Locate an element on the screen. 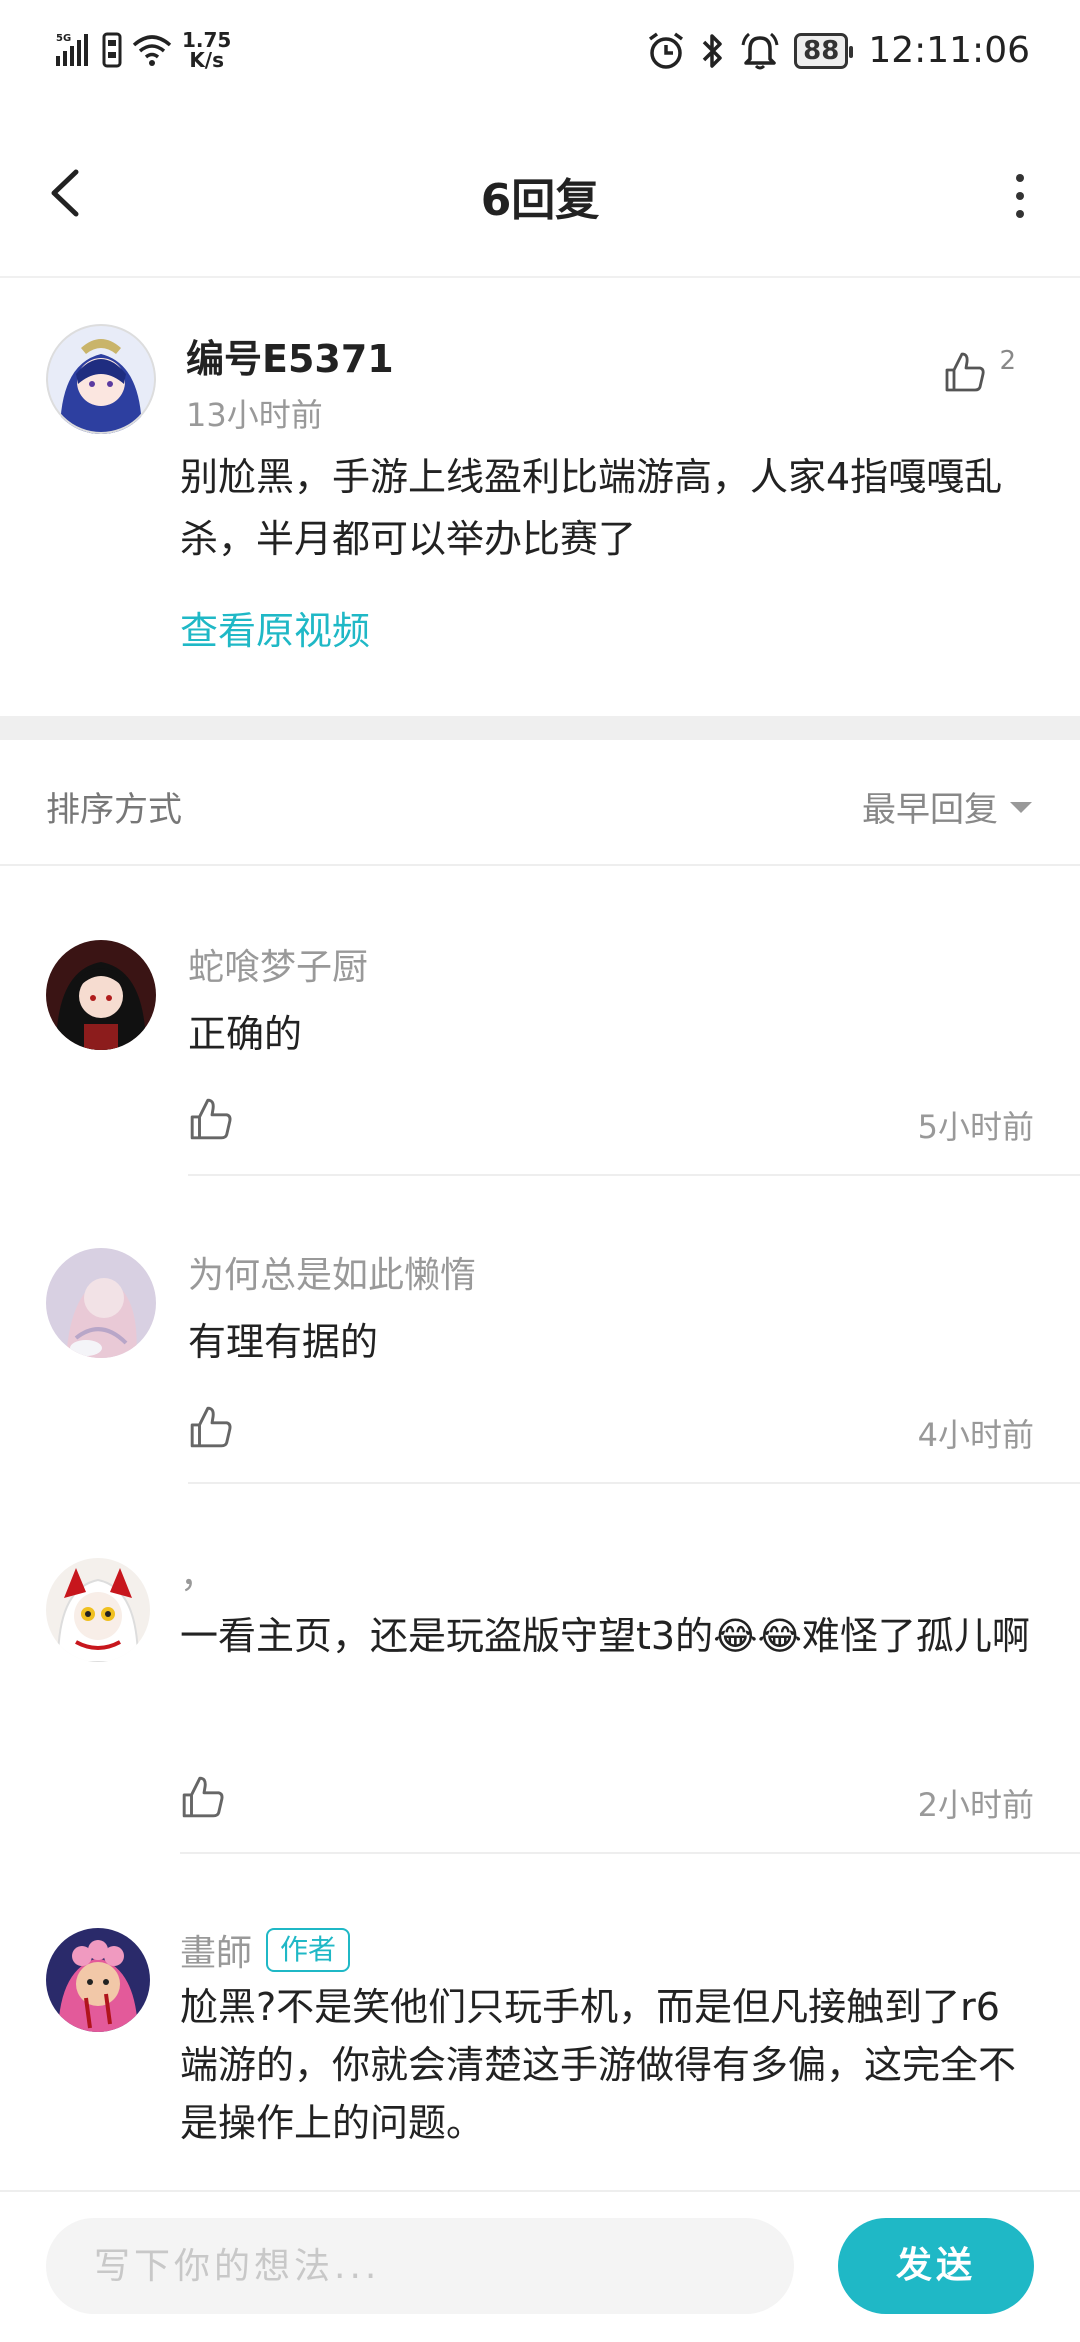 The image size is (1080, 2342). network-speed-unit: K/s is located at coordinates (207, 60).